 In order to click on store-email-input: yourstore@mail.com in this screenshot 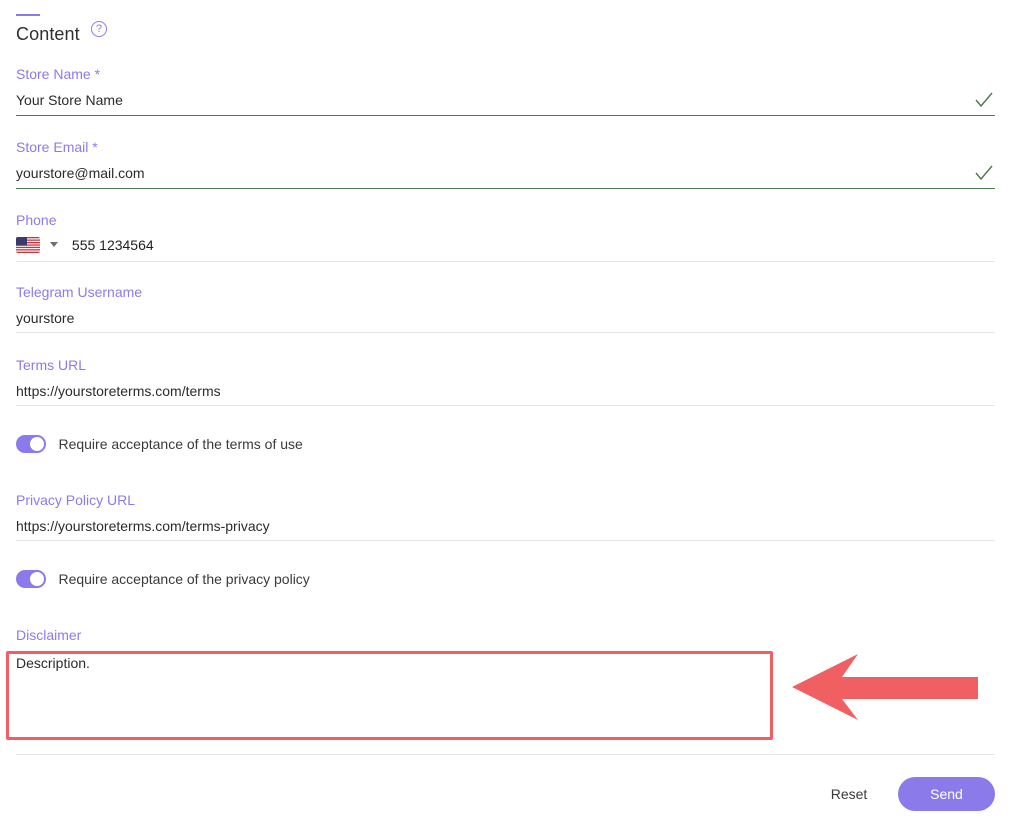, I will do `click(505, 173)`.